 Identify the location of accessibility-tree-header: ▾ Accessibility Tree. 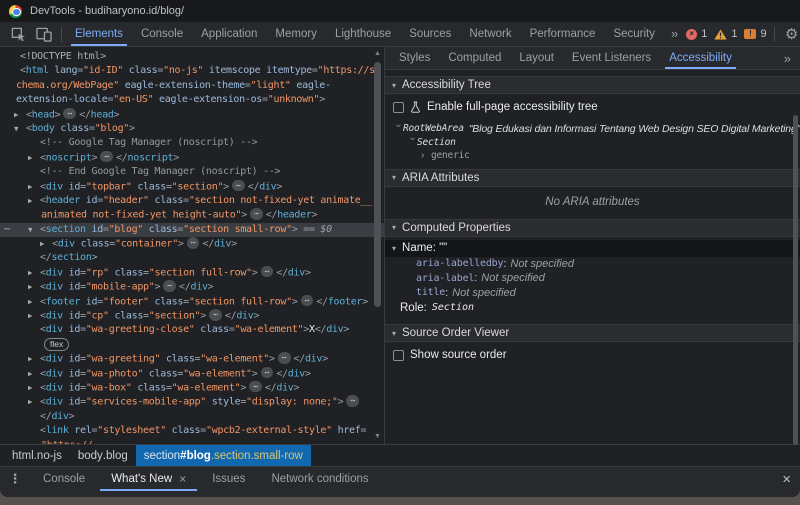
(592, 85).